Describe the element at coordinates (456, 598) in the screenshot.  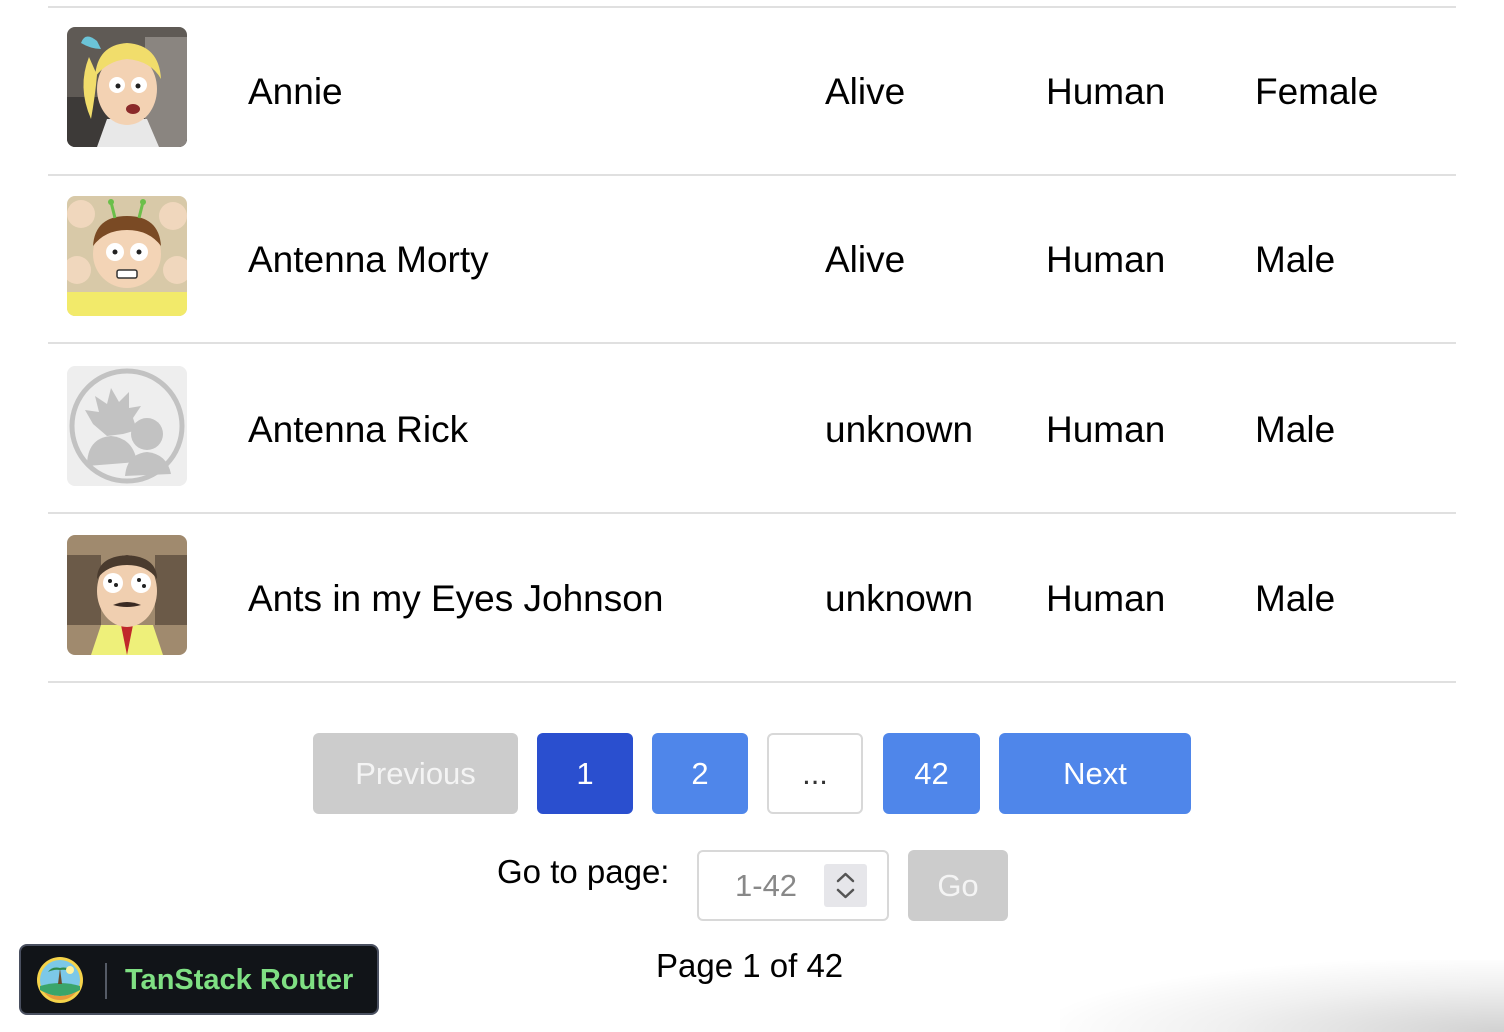
I see `character-name: Ants in my Eyes Johnson` at that location.